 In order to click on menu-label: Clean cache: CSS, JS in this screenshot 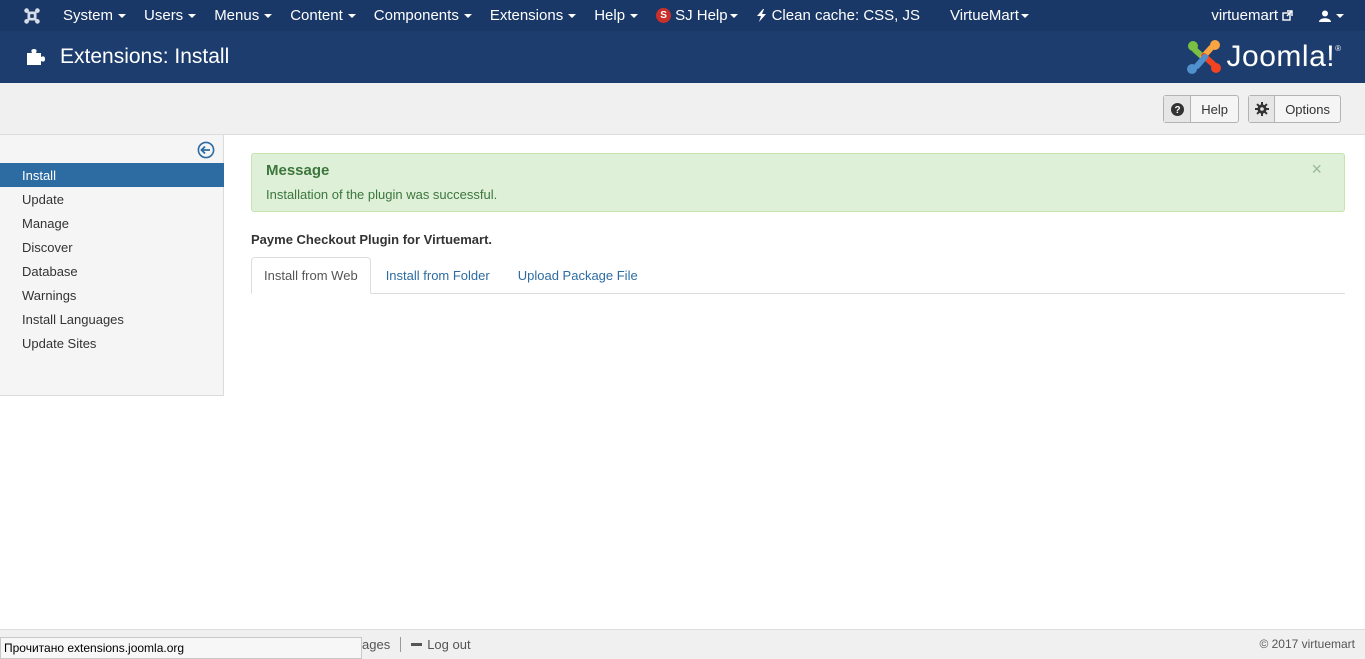, I will do `click(845, 15)`.